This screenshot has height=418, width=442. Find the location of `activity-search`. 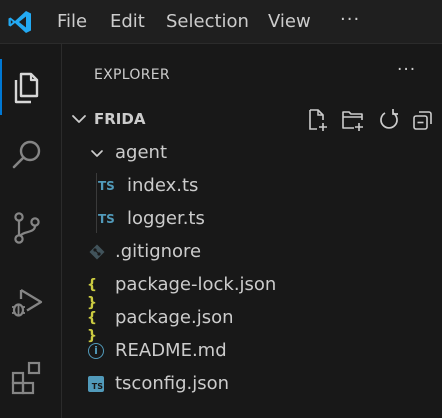

activity-search is located at coordinates (31, 154).